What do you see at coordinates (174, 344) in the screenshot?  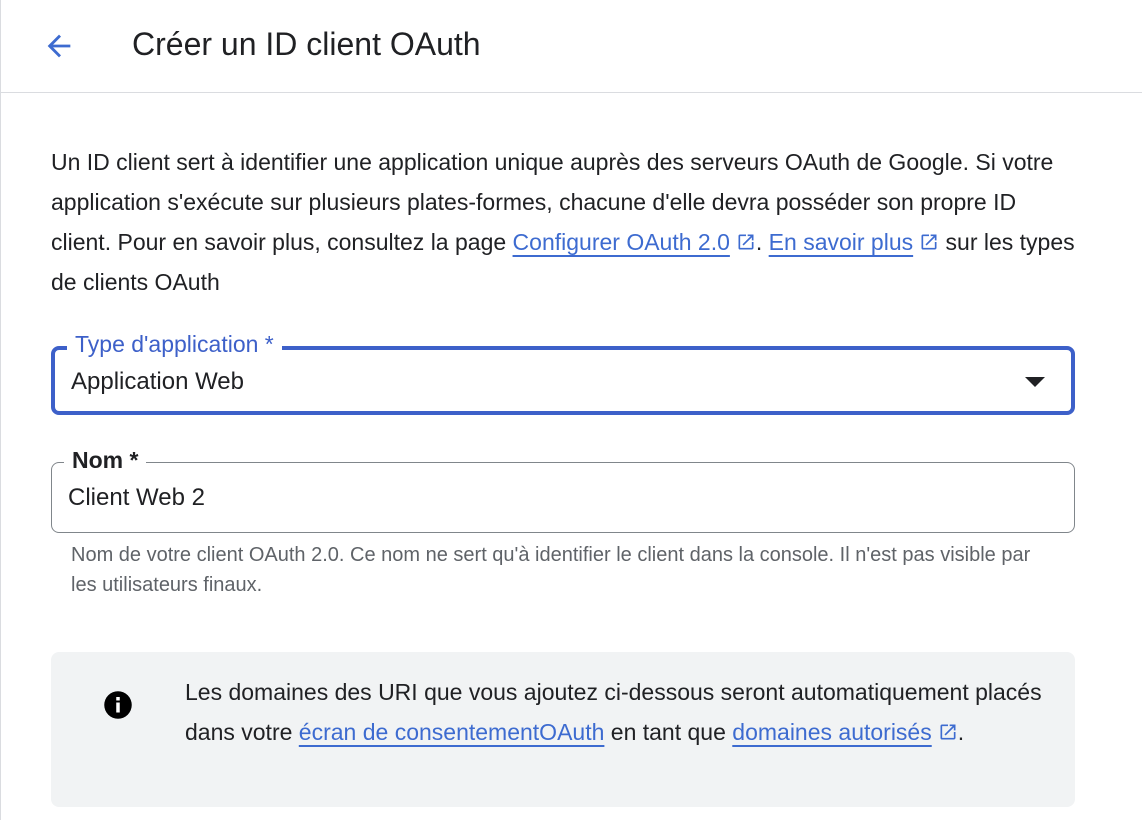 I see `app-type-label: Type d'application *` at bounding box center [174, 344].